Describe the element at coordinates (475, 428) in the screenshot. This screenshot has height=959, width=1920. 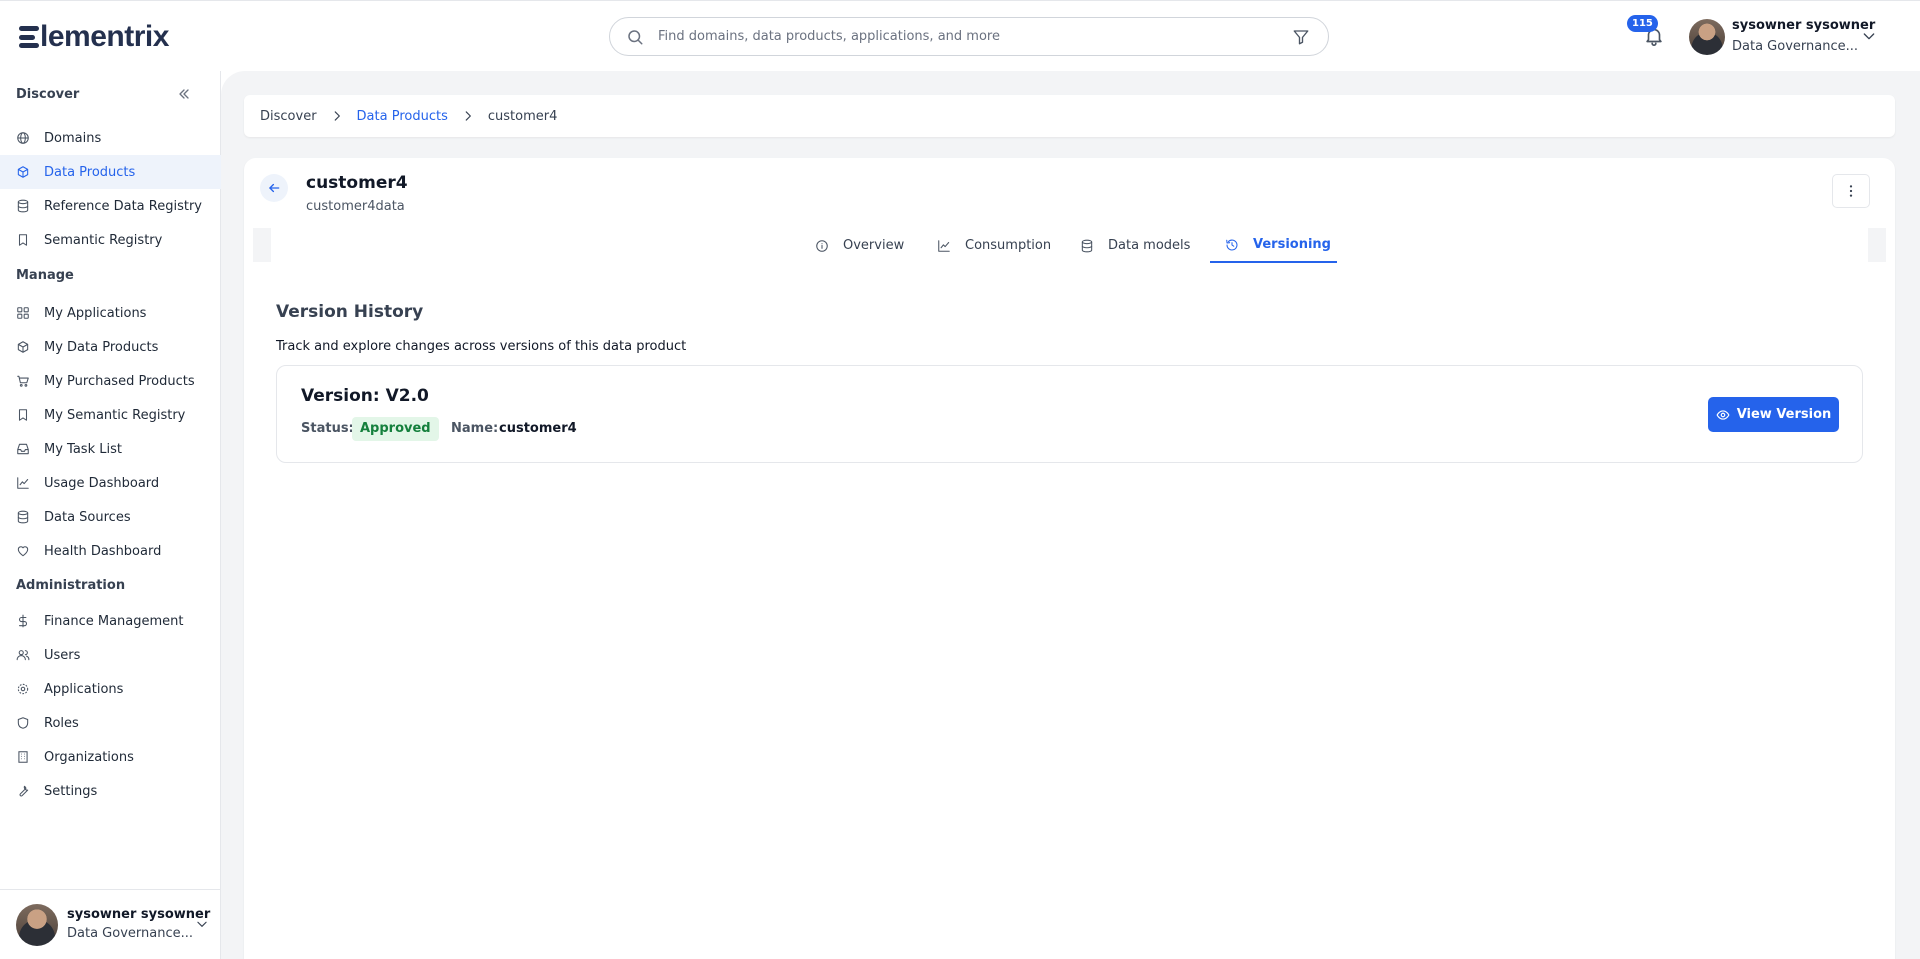
I see `name-label: Name:` at that location.